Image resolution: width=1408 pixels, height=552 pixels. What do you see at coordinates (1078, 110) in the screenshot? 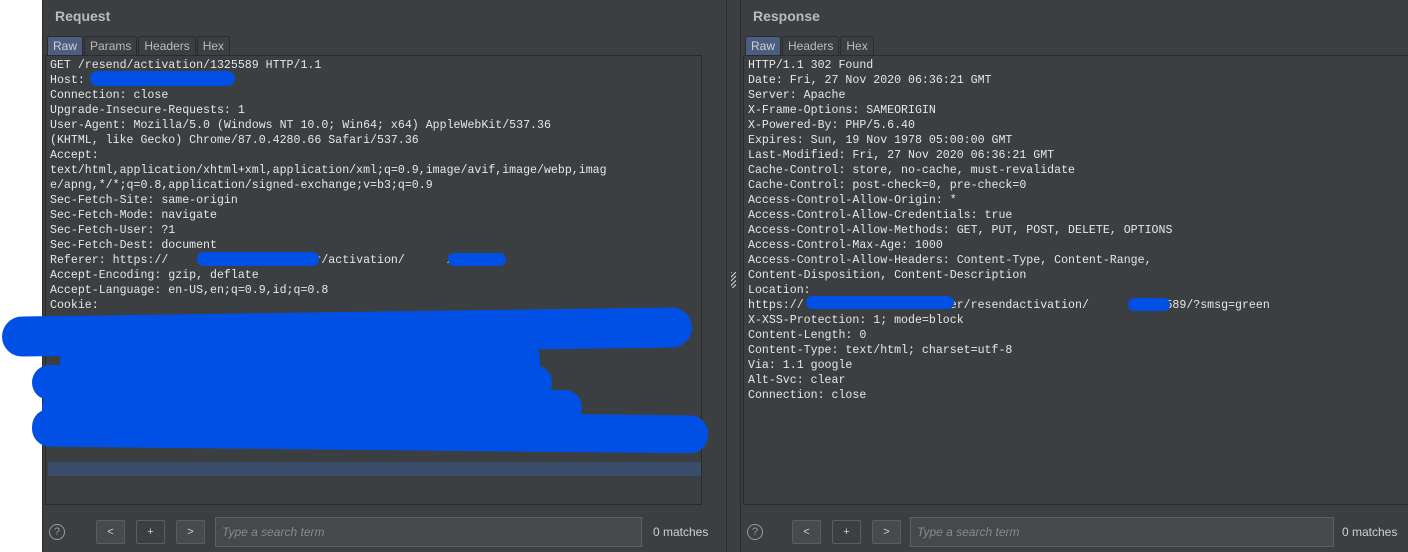
I see `text-line: X-Frame-Options: SAMEORIGIN` at bounding box center [1078, 110].